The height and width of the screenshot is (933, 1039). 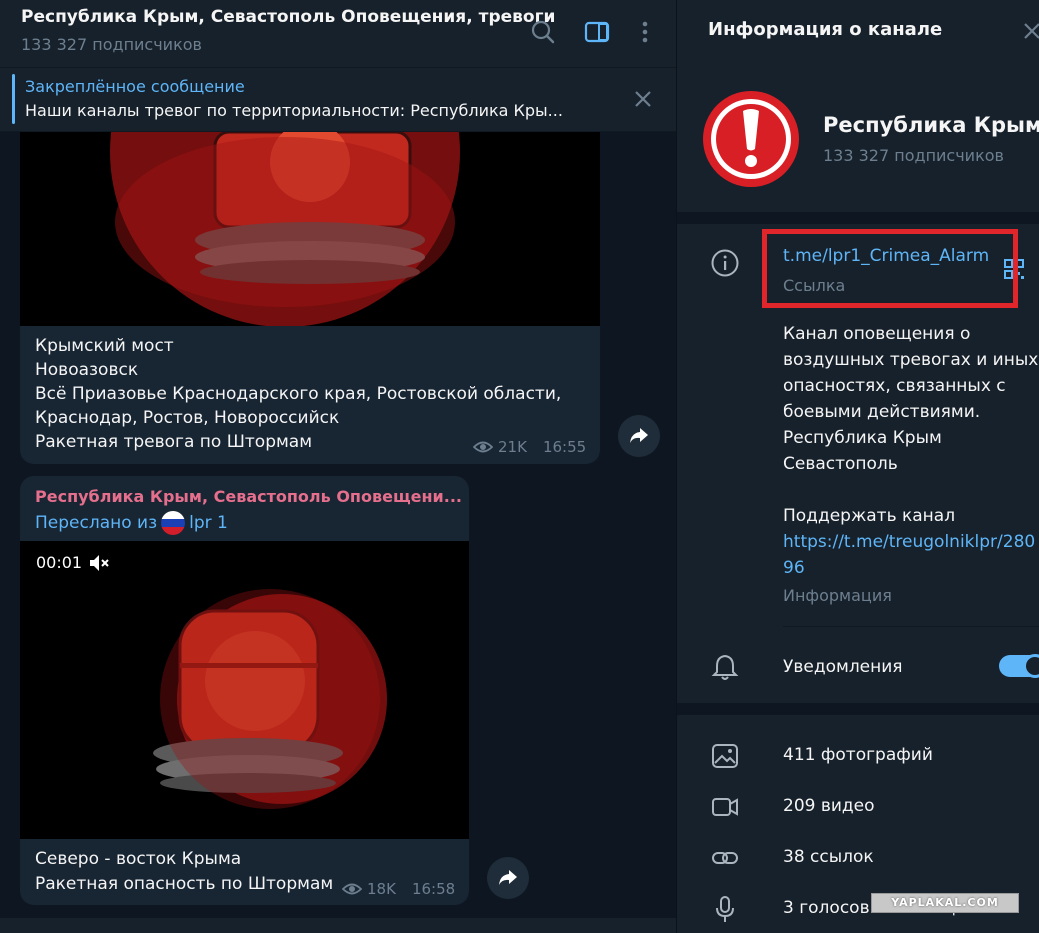 What do you see at coordinates (433, 889) in the screenshot?
I see `message-time: 16:58` at bounding box center [433, 889].